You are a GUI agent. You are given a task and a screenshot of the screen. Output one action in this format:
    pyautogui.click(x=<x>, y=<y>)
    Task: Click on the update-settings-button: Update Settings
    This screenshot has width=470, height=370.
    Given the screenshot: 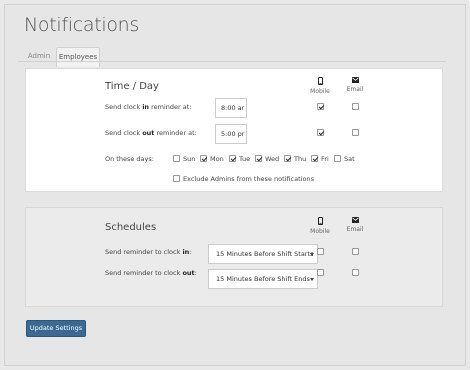 What is the action you would take?
    pyautogui.click(x=56, y=328)
    